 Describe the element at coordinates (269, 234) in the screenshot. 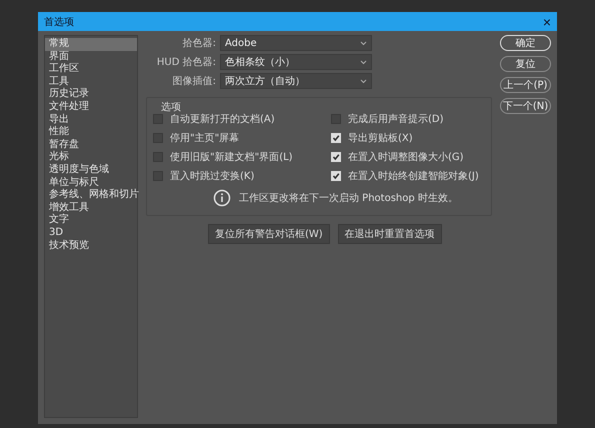

I see `action-button: 复位所有警告对话框(W)` at that location.